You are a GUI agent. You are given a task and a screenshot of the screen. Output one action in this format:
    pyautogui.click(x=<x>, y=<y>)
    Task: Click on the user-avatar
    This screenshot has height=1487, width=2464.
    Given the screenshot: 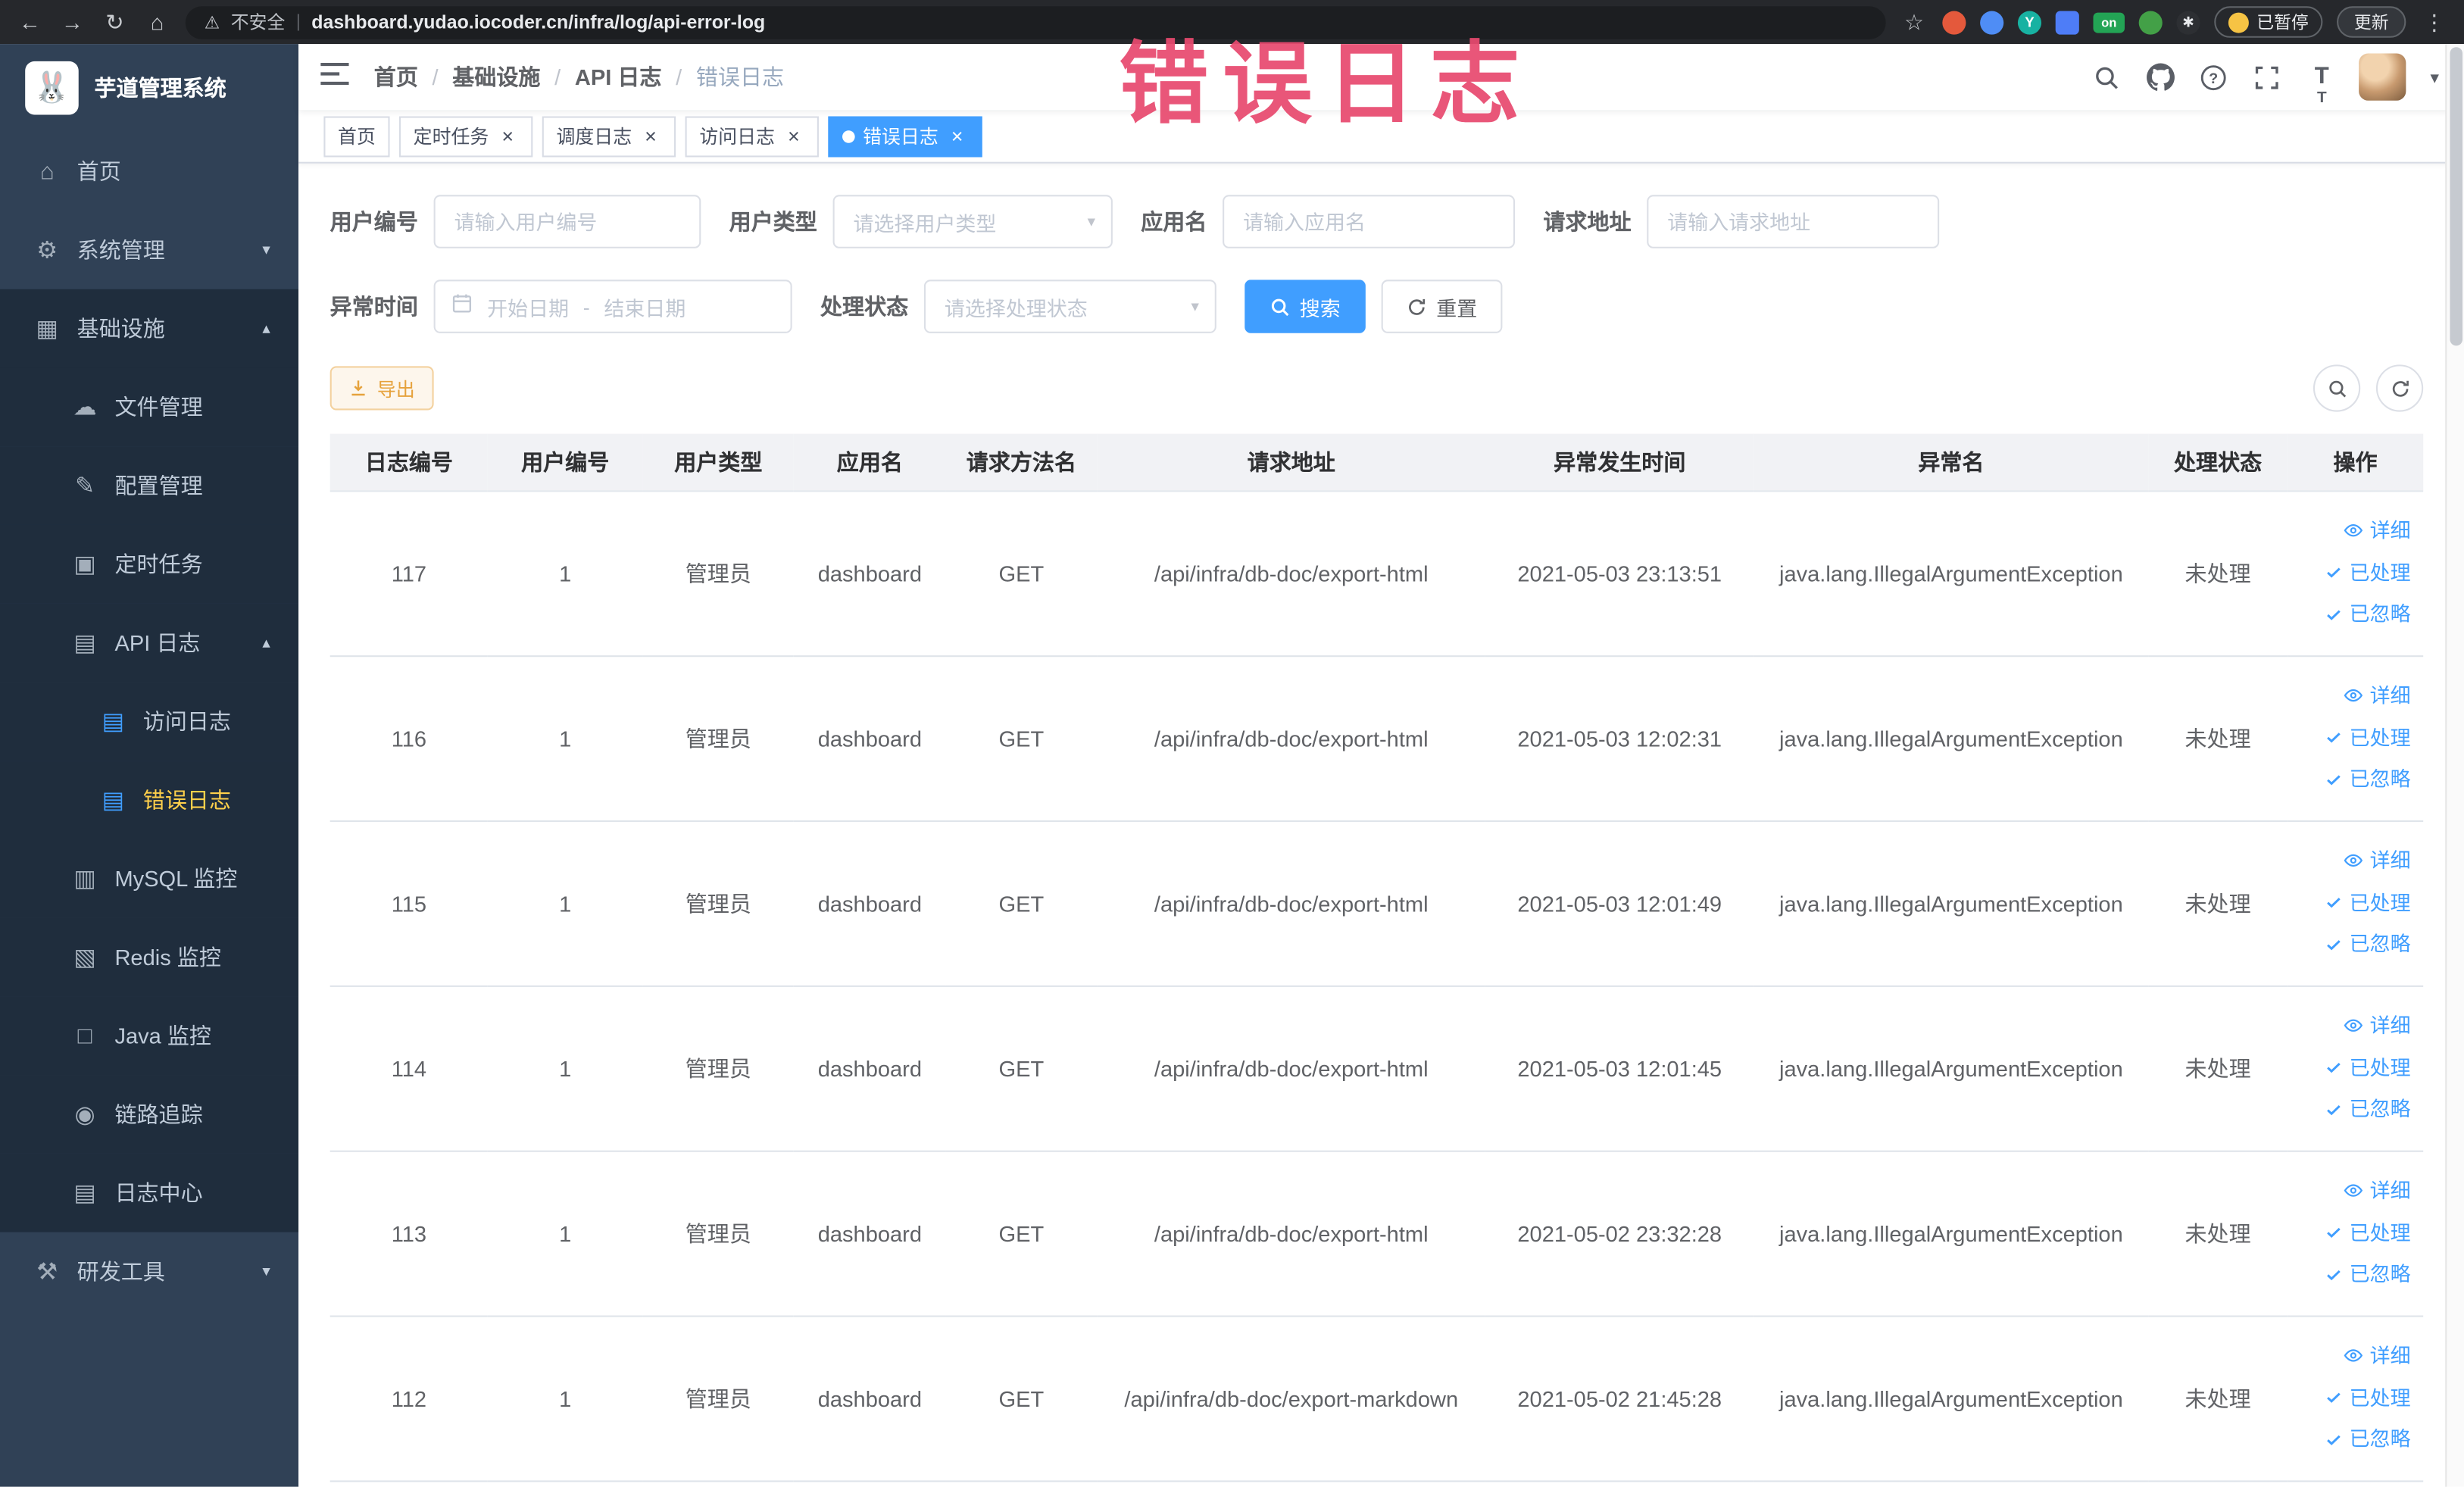 What is the action you would take?
    pyautogui.click(x=2383, y=77)
    